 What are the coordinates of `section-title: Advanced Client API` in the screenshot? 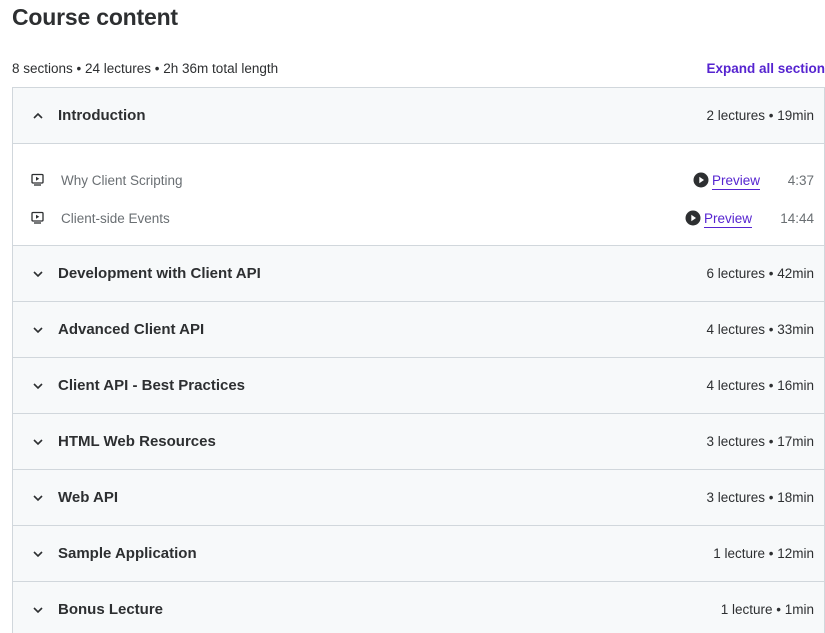 It's located at (131, 329).